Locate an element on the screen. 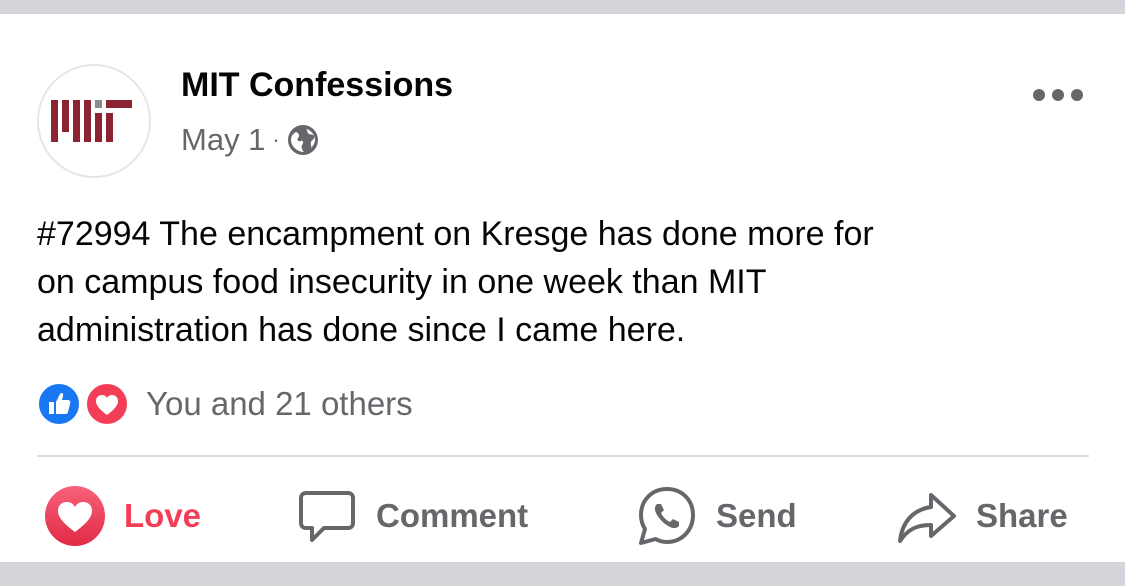 The image size is (1125, 586). love-button: Love is located at coordinates (122, 516).